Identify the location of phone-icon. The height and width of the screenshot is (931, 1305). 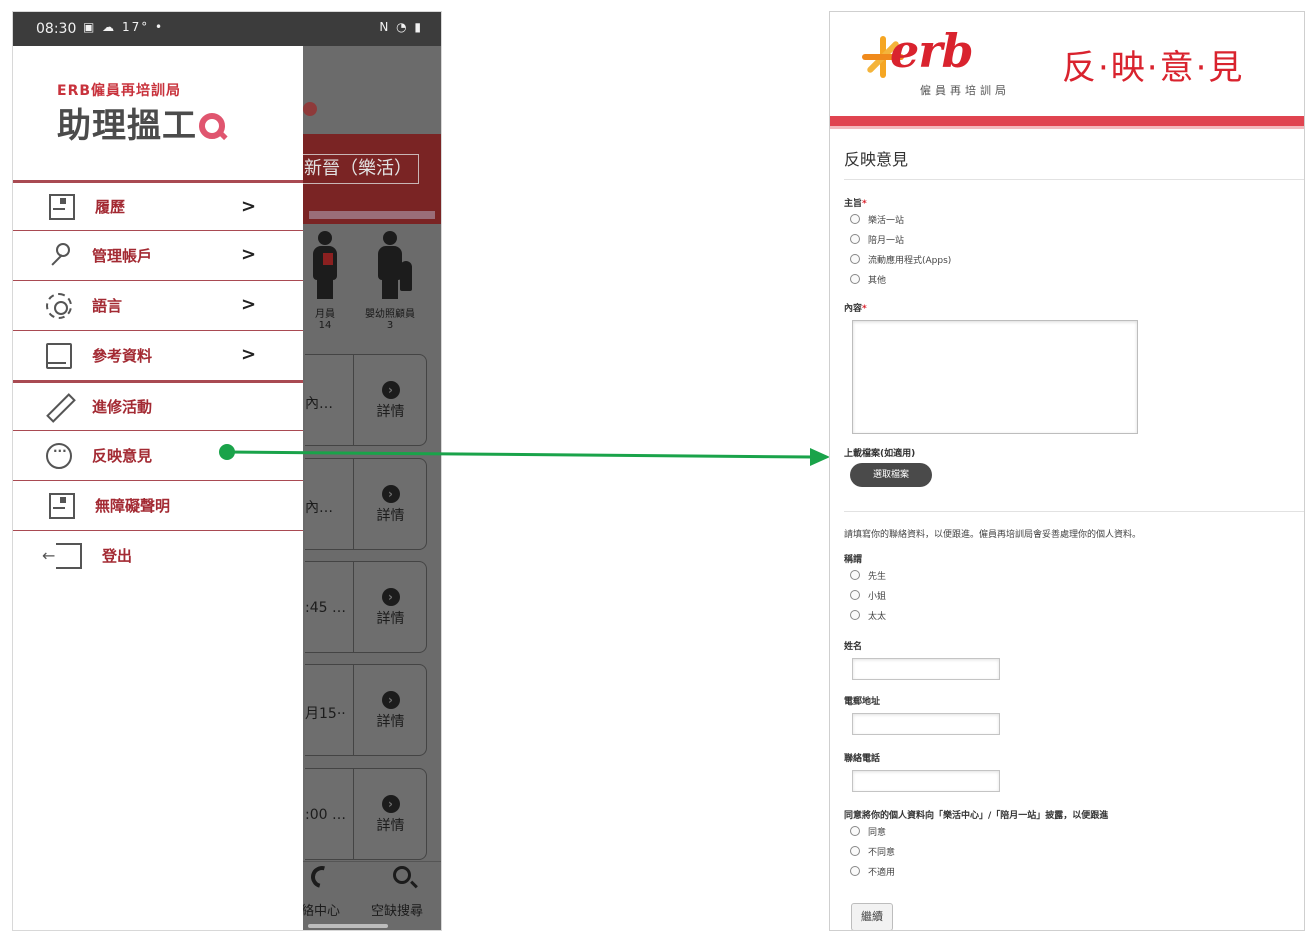
(322, 877).